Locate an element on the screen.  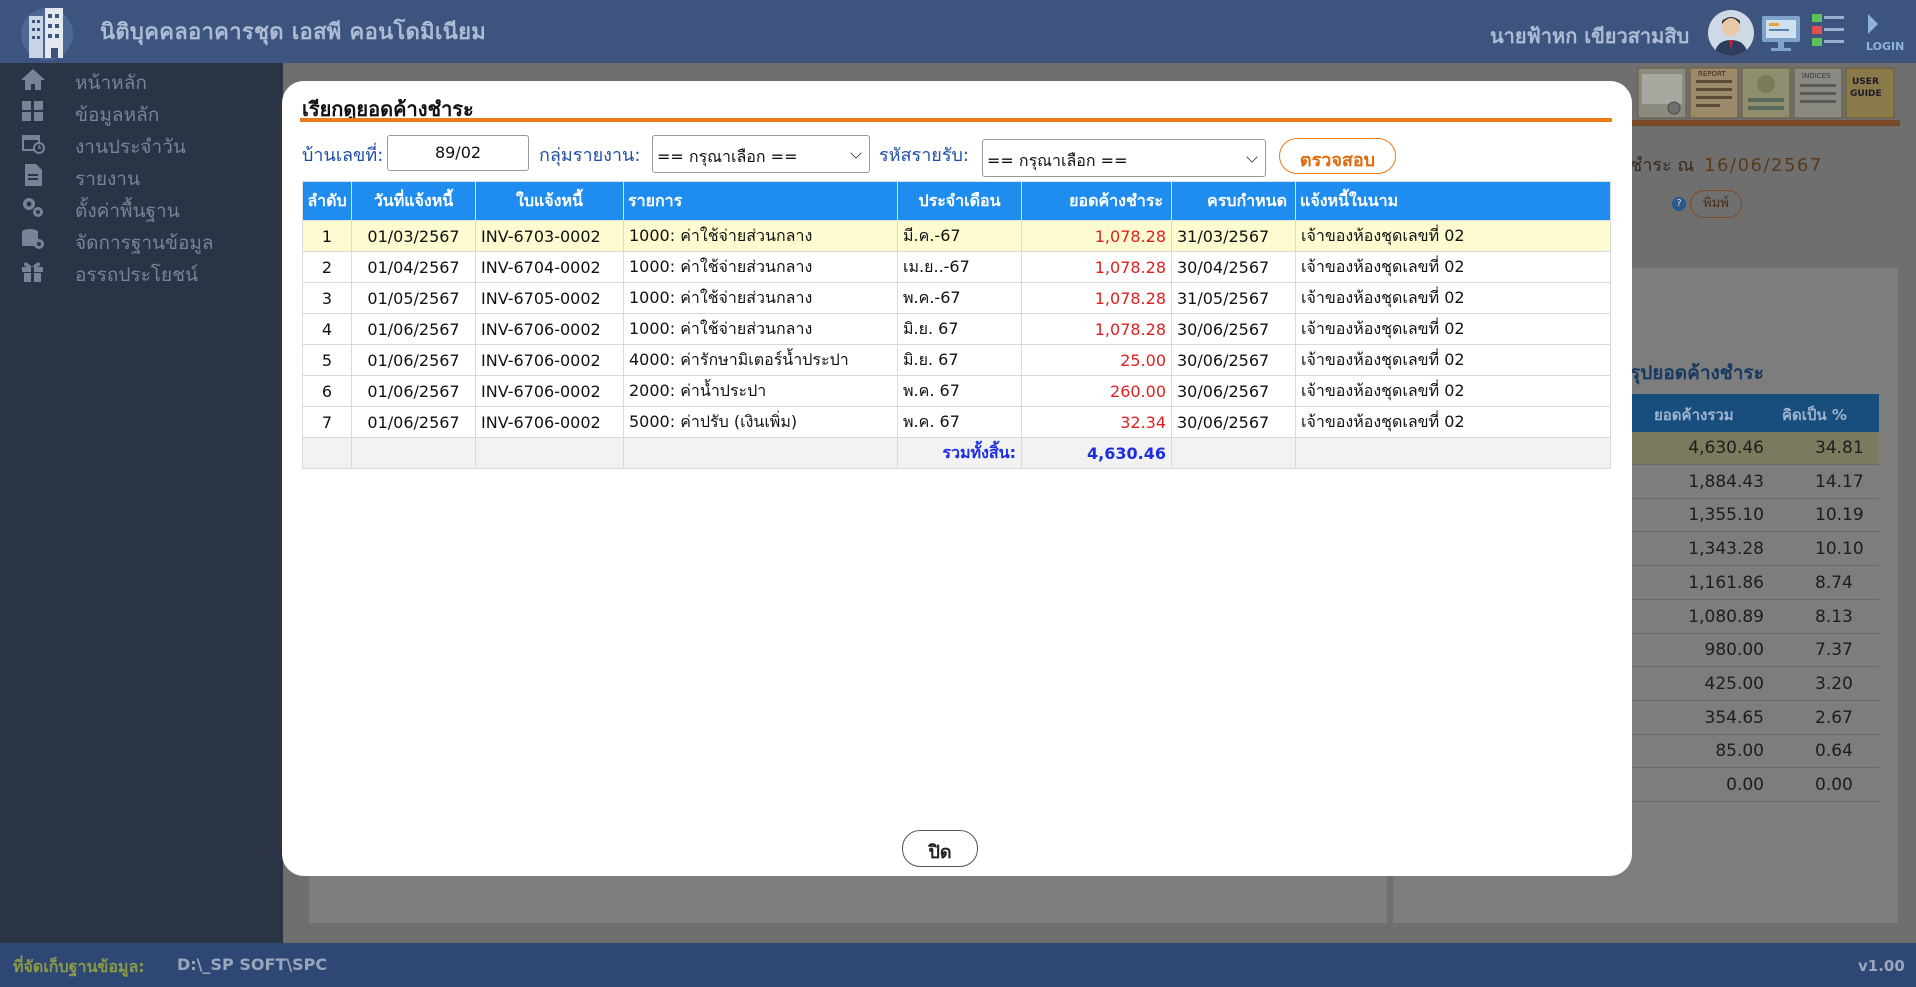
report-icon: REPORT is located at coordinates (1714, 93).